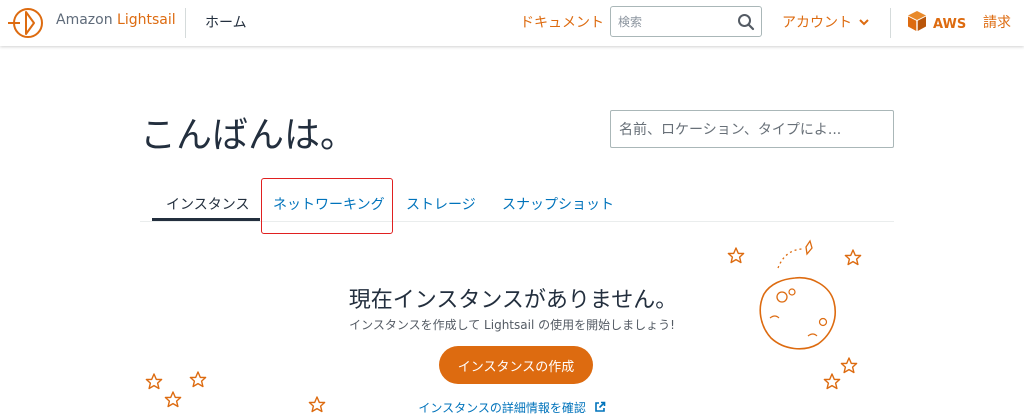  What do you see at coordinates (917, 21) in the screenshot?
I see `aws-cube-icon` at bounding box center [917, 21].